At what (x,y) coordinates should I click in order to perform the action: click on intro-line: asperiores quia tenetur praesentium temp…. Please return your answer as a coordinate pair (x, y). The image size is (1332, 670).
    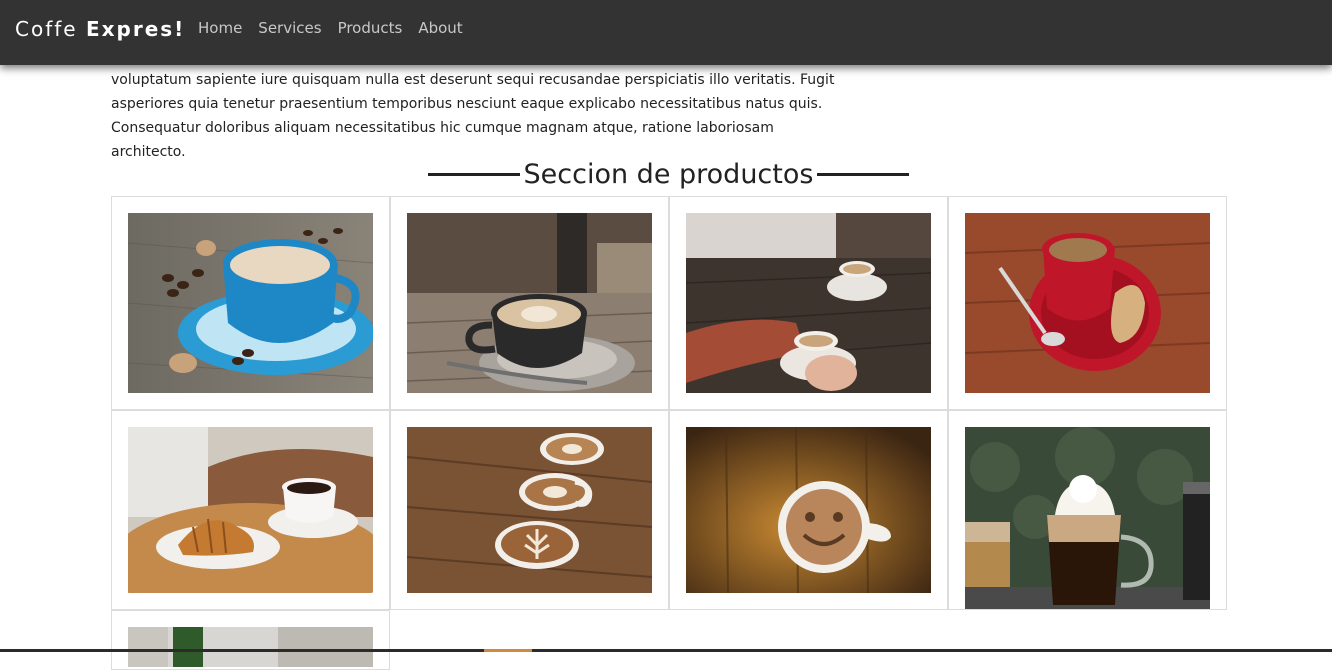
    Looking at the image, I should click on (467, 104).